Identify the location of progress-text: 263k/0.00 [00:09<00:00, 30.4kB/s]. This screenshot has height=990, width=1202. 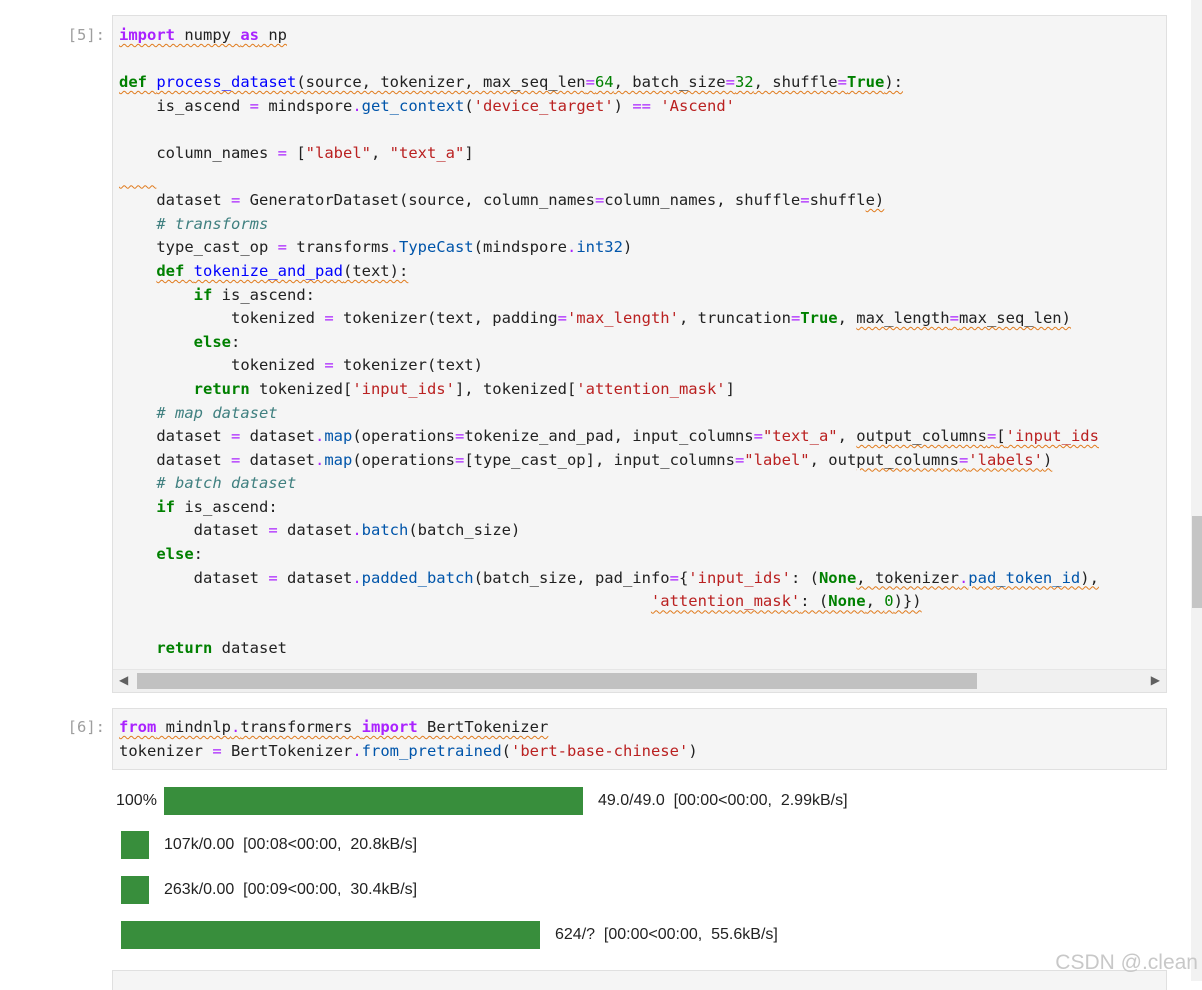
(291, 889).